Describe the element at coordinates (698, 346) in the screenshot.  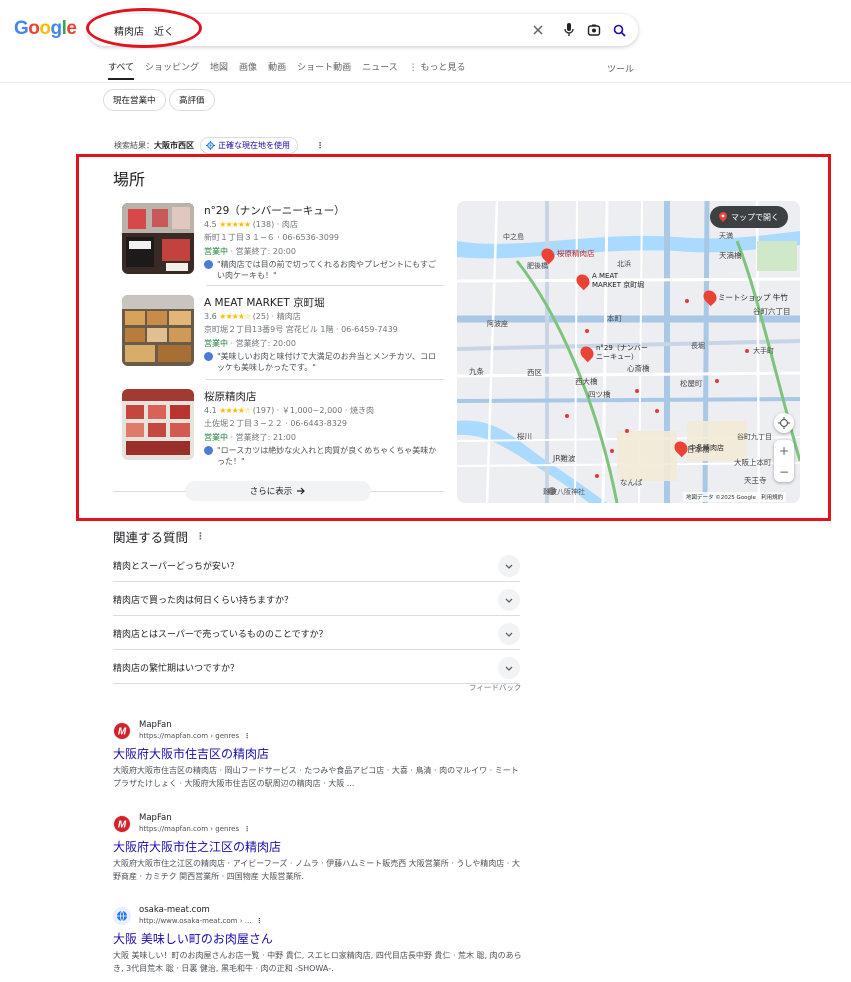
I see `map-area-label: 長堀` at that location.